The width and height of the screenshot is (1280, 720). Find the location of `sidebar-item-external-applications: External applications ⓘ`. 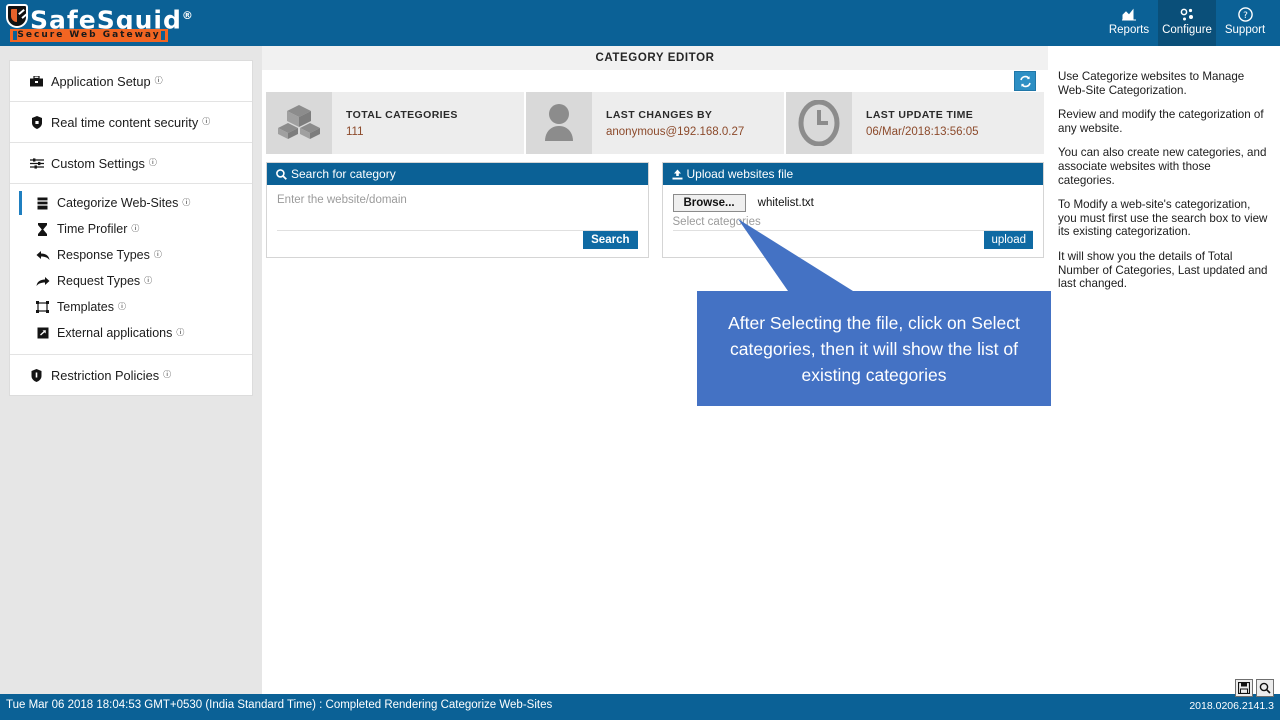

sidebar-item-external-applications: External applications ⓘ is located at coordinates (131, 333).